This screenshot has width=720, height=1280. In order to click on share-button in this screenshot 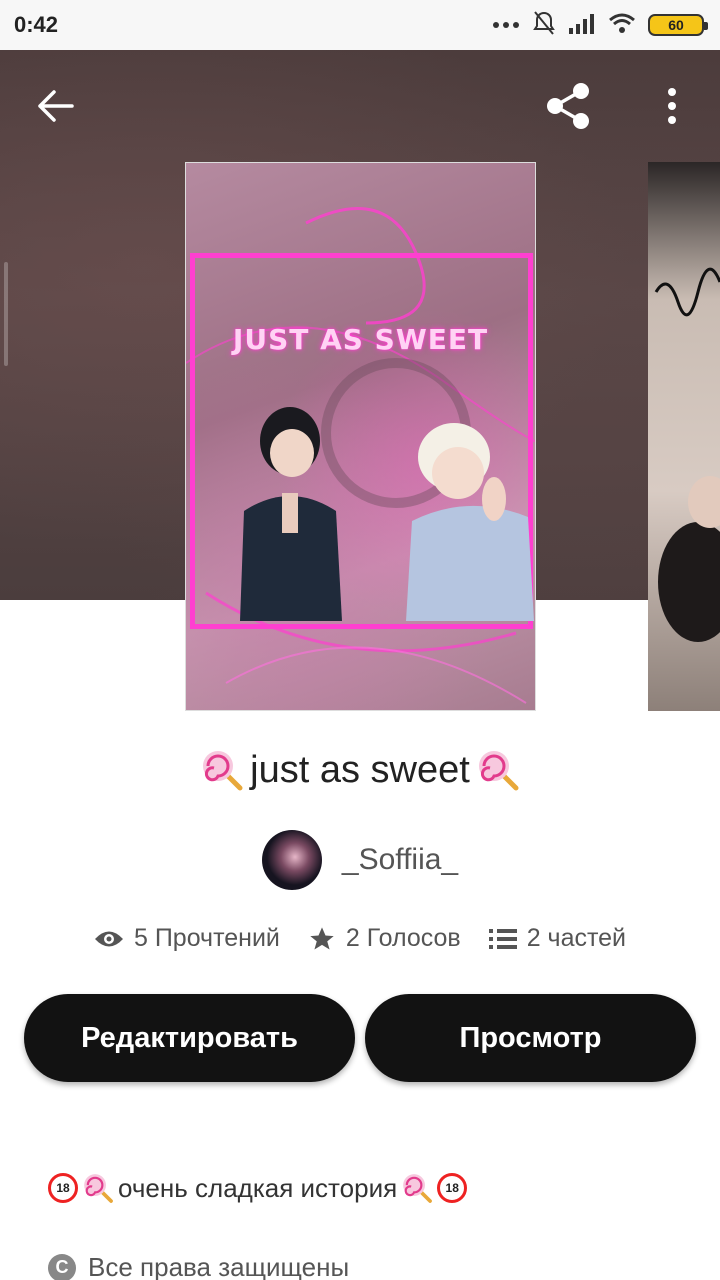, I will do `click(568, 106)`.